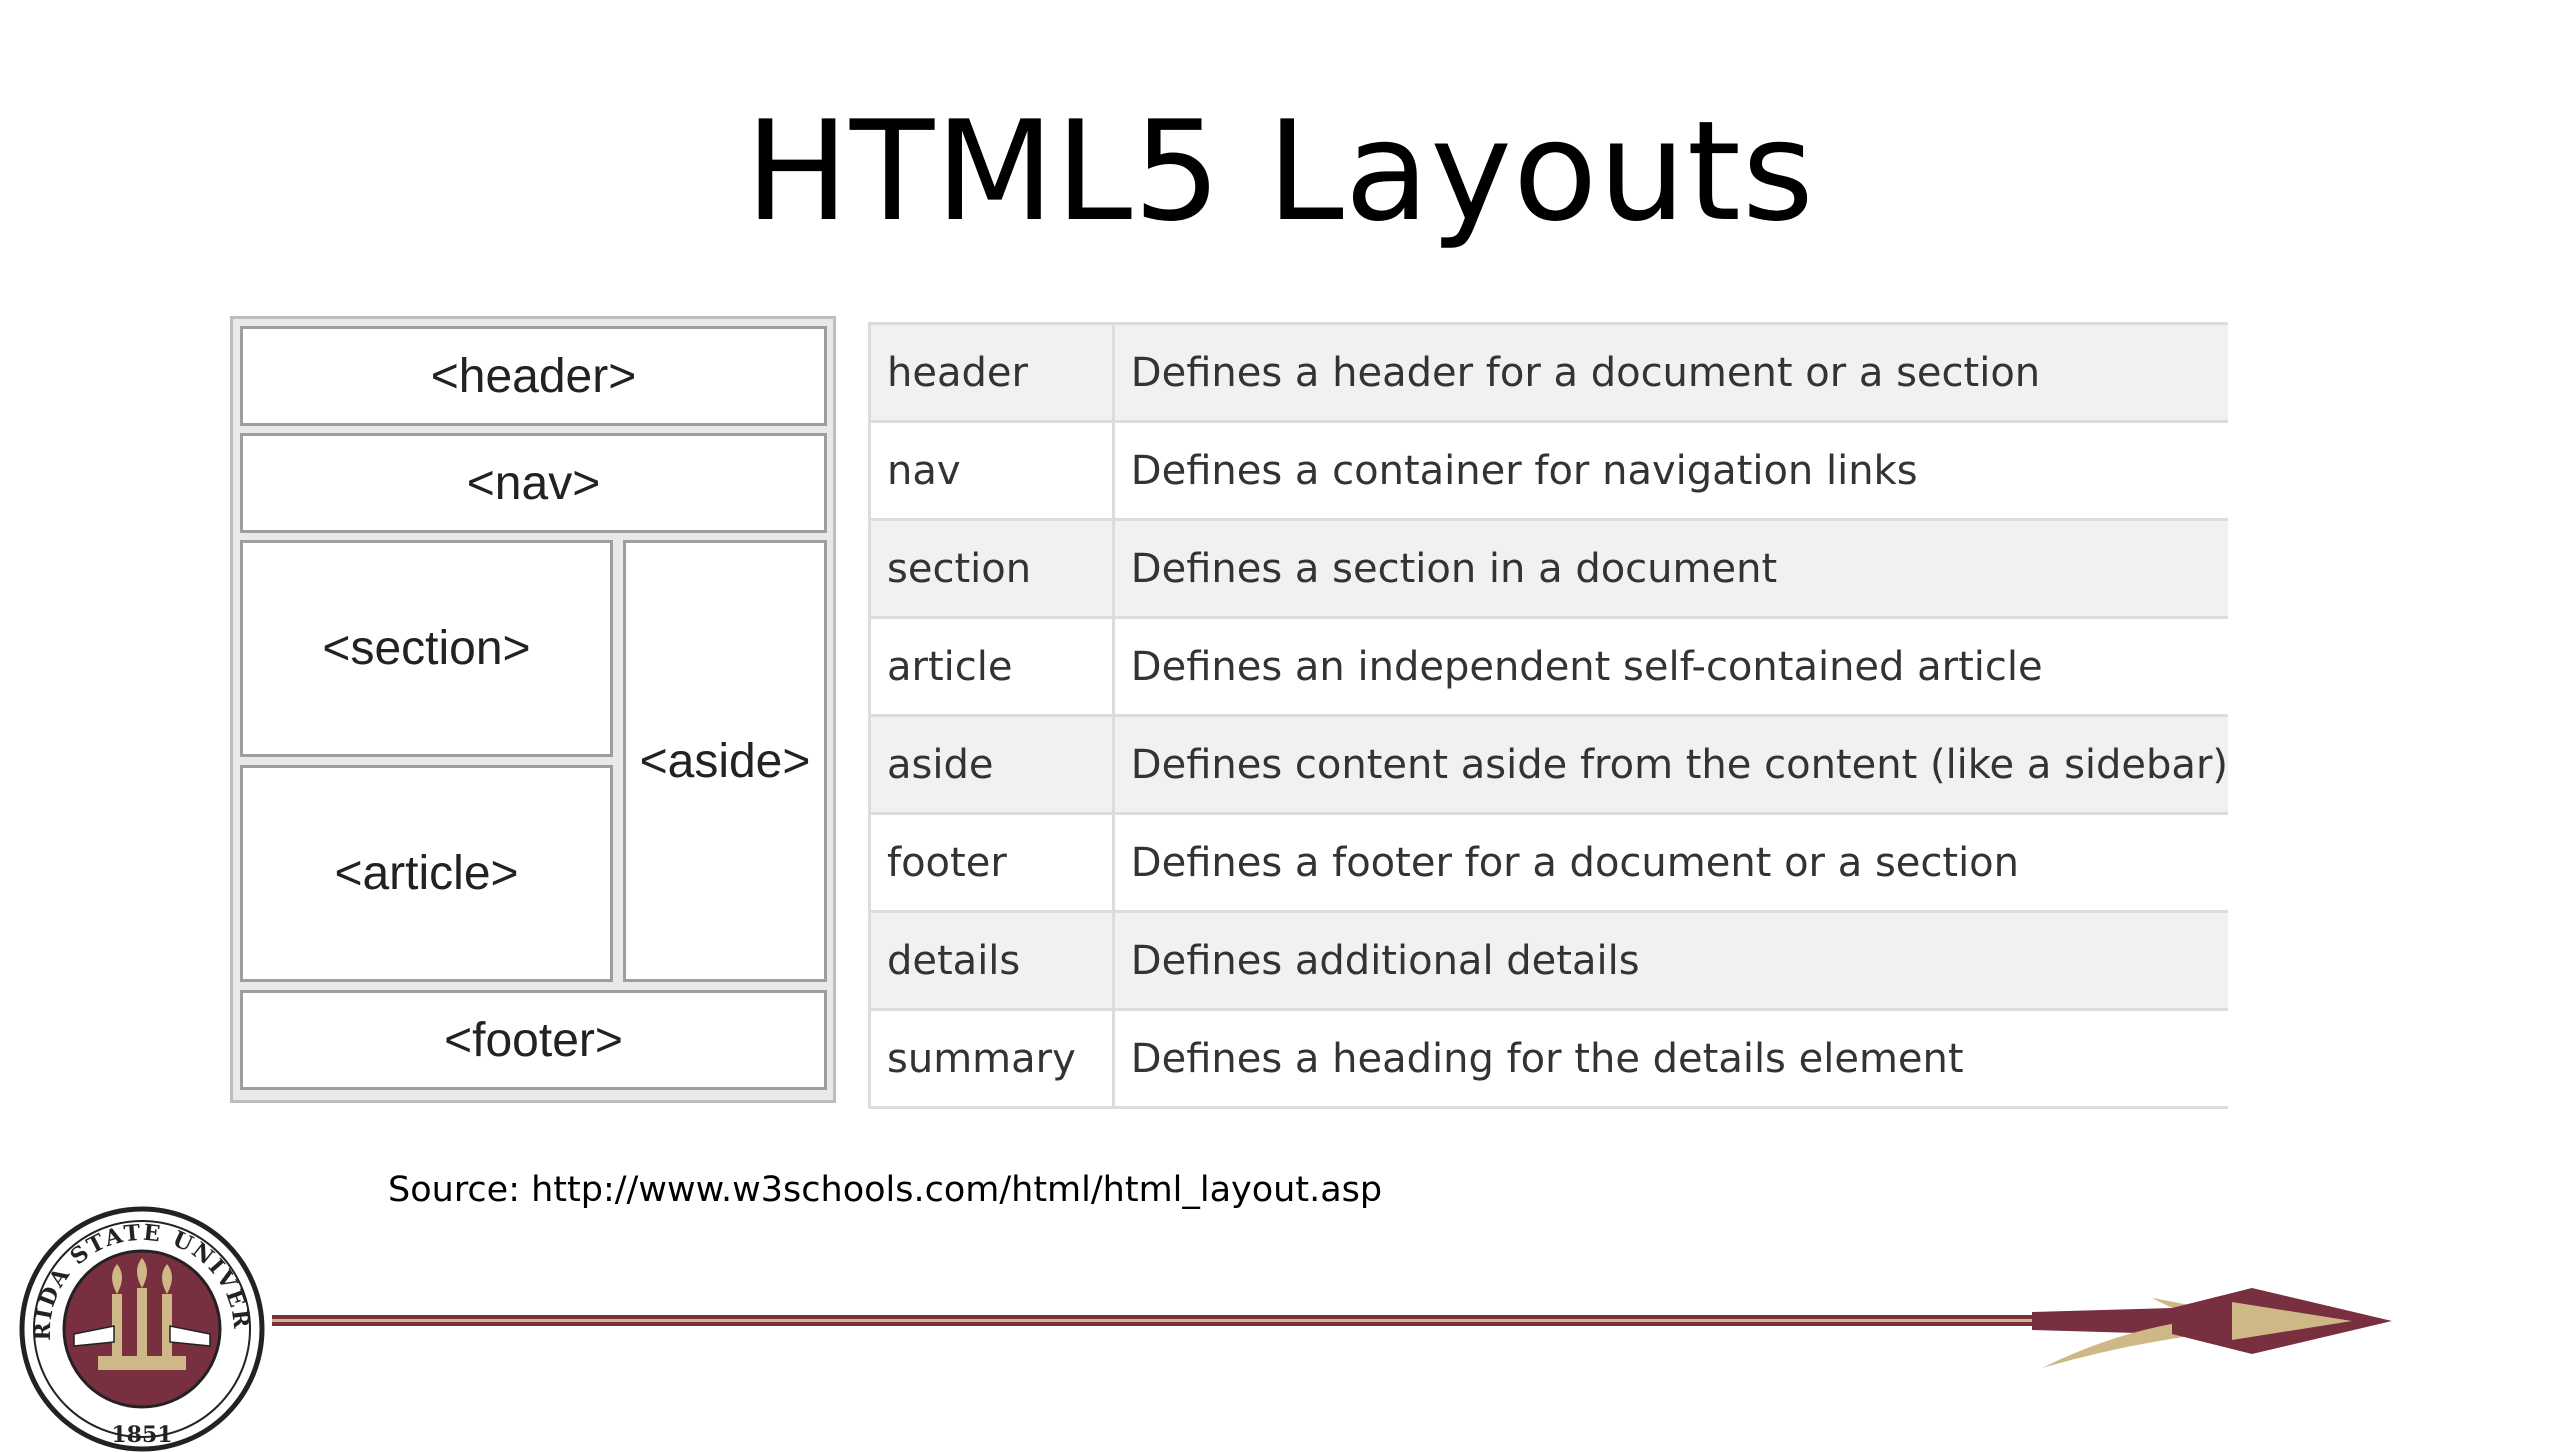  I want to click on table-row: details Defines additional details, so click(1548, 960).